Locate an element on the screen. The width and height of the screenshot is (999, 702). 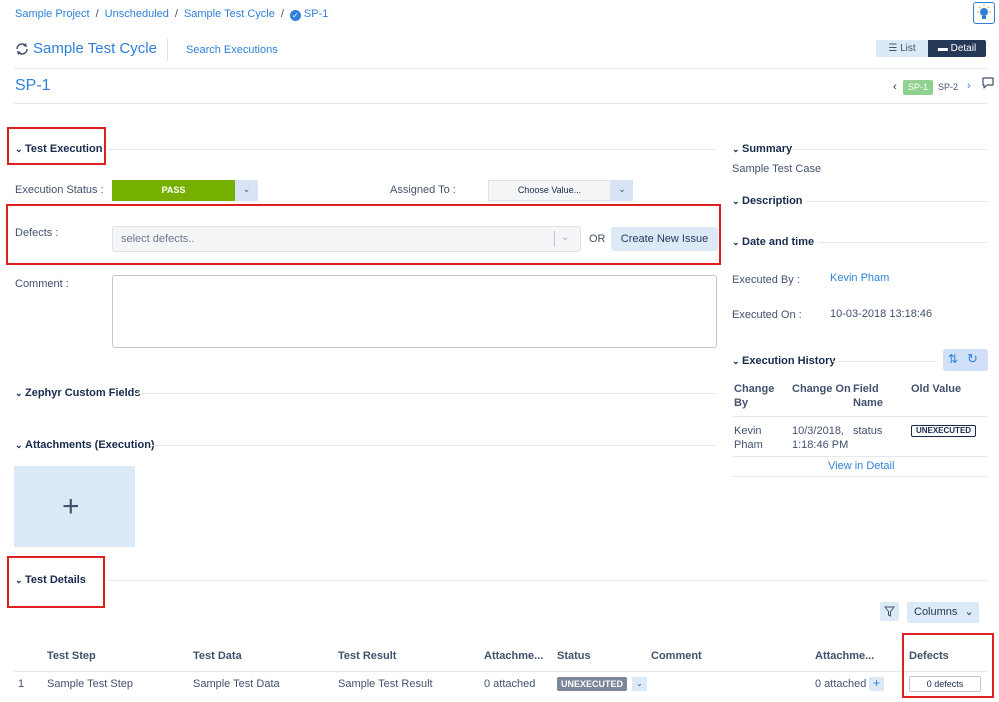
search-executions-link: Search Executions is located at coordinates (232, 50).